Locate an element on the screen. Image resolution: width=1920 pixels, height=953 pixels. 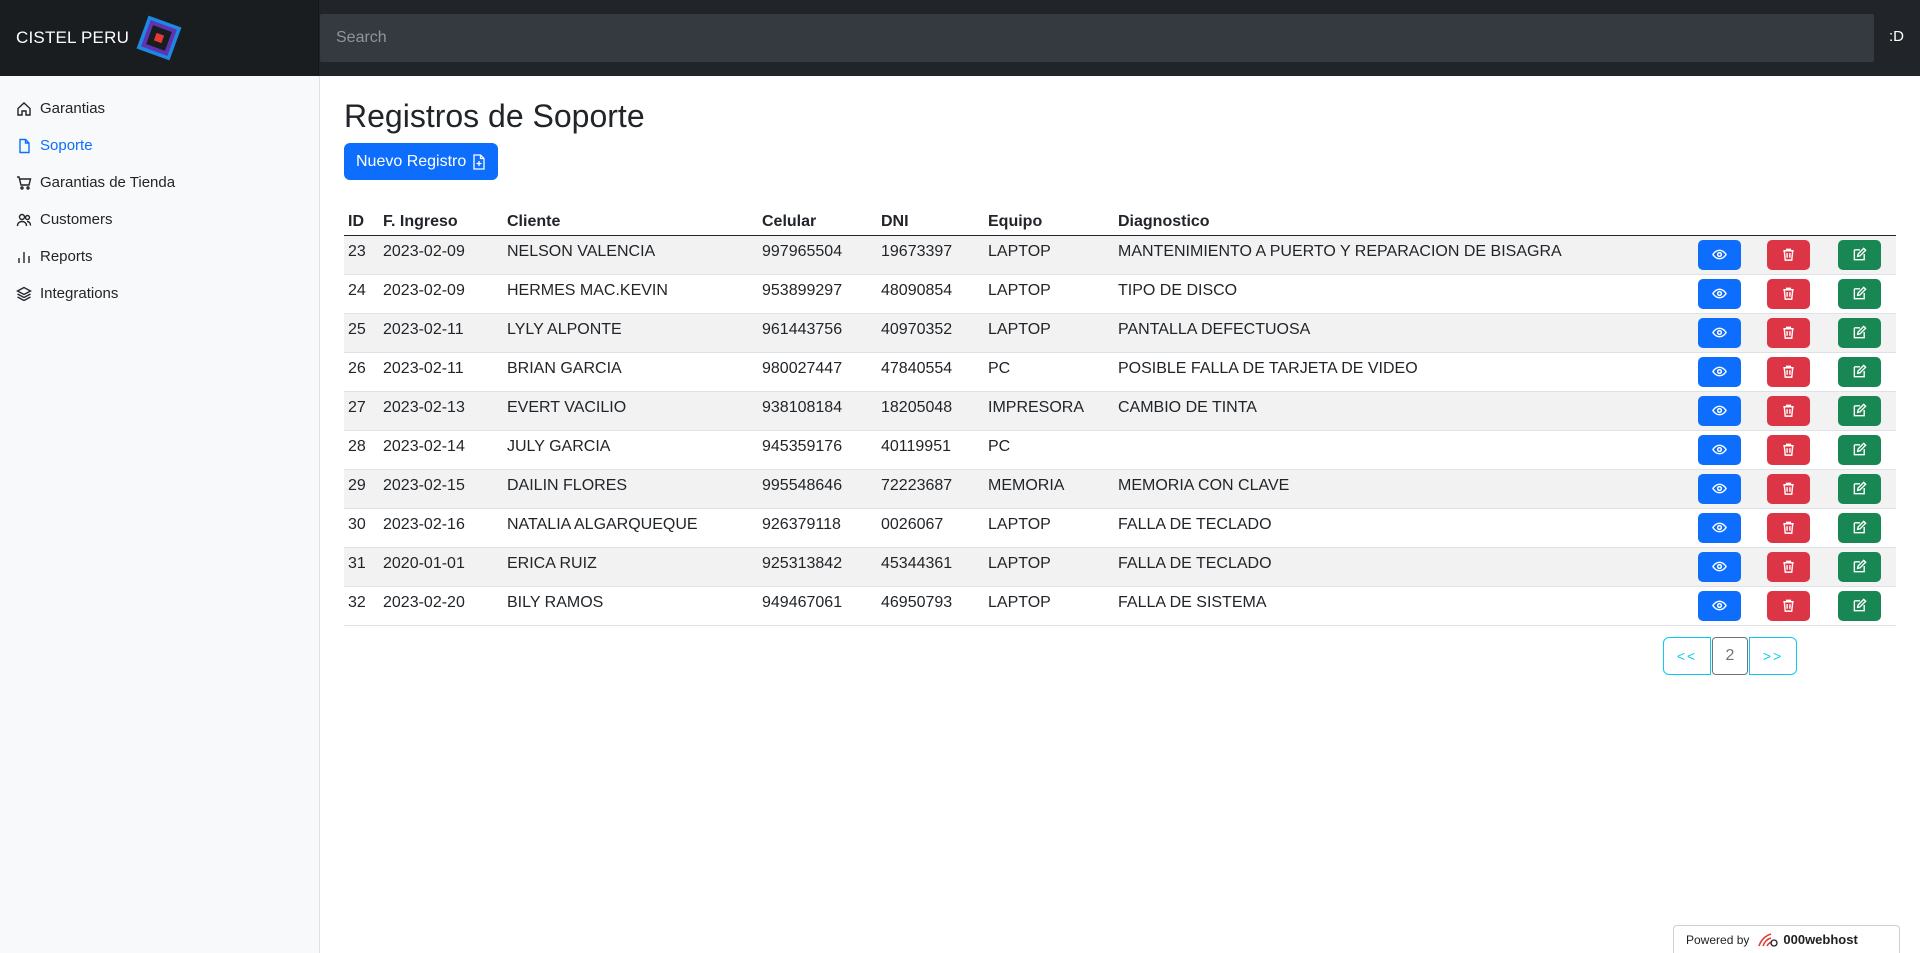
file-plus-icon is located at coordinates (479, 161).